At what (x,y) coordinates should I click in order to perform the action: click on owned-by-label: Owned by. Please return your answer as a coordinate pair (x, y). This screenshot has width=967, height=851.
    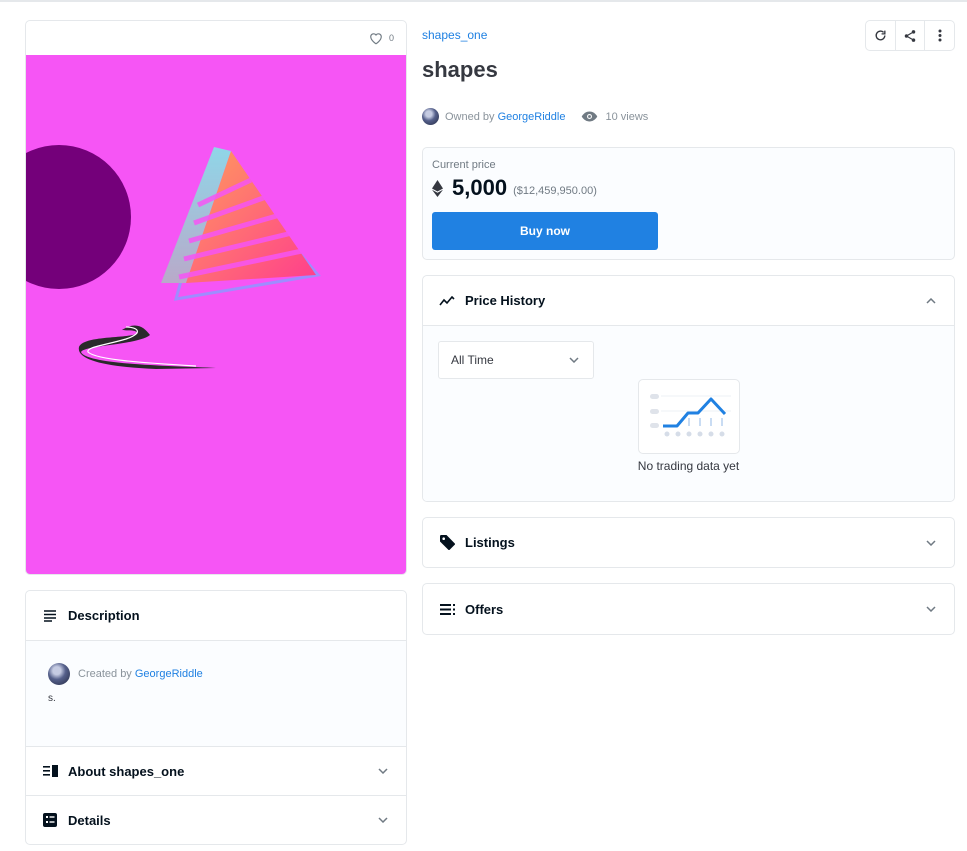
    Looking at the image, I should click on (470, 116).